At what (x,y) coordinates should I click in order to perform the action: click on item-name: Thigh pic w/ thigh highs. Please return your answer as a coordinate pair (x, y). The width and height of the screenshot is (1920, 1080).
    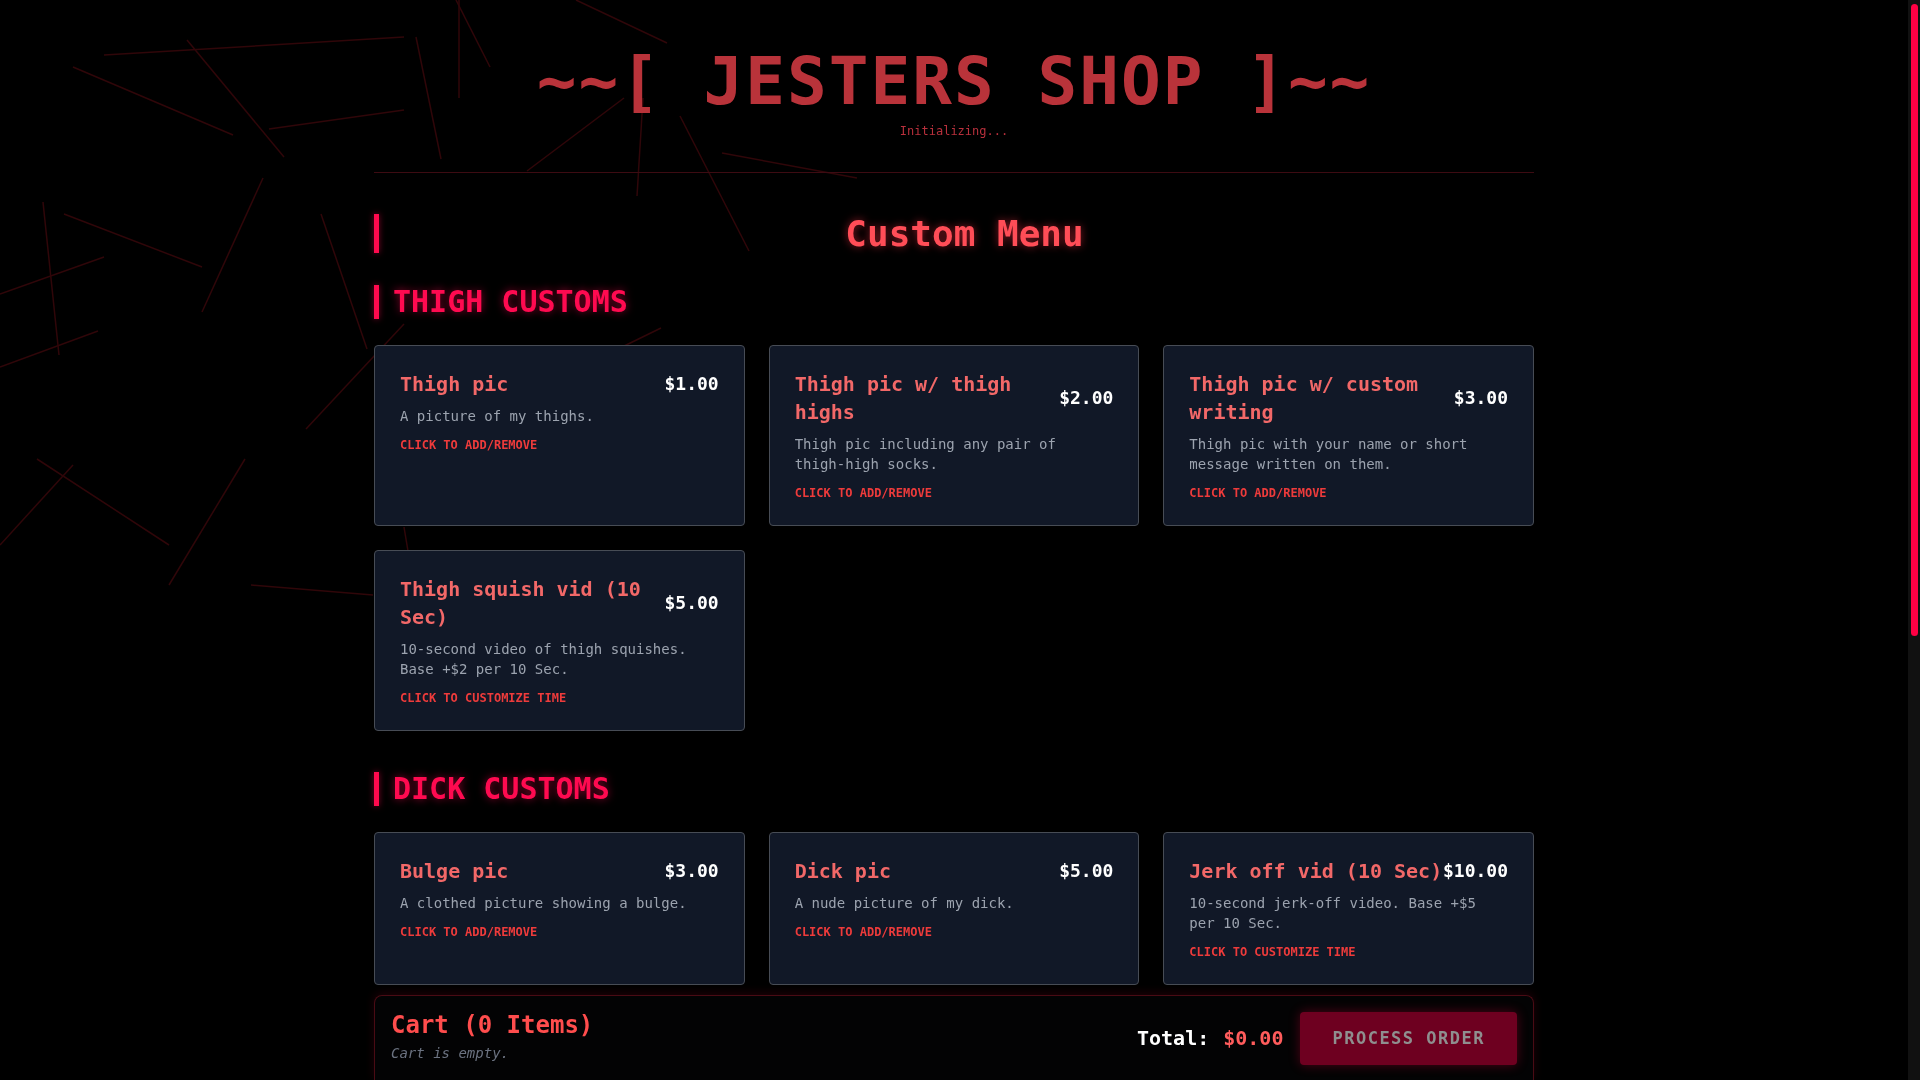
    Looking at the image, I should click on (903, 398).